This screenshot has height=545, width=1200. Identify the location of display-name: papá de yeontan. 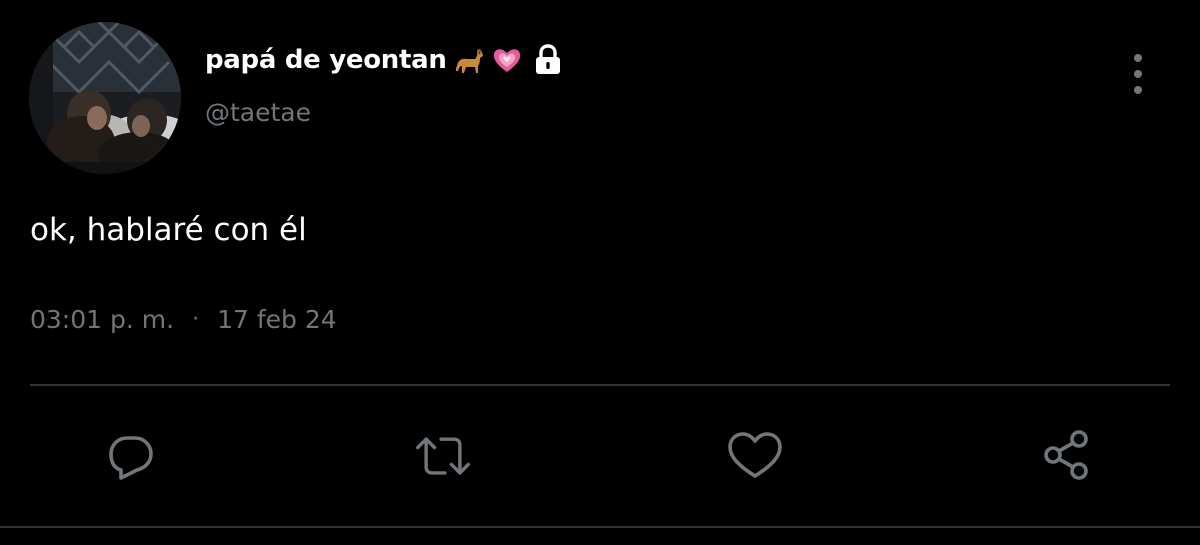
(326, 60).